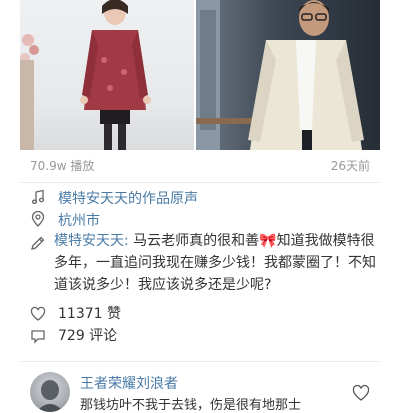 This screenshot has width=400, height=413. I want to click on posted-time: 26天前, so click(350, 166).